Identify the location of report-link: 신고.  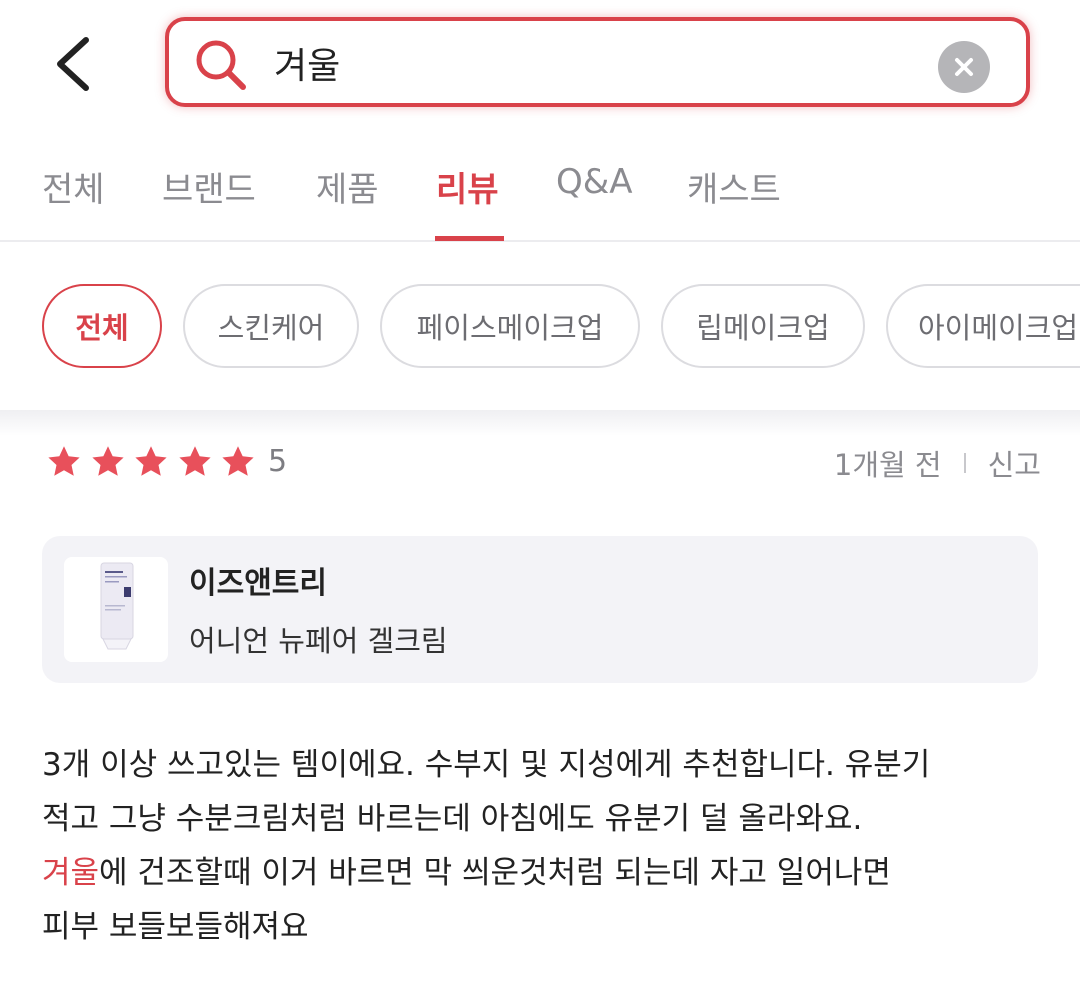
(1014, 463).